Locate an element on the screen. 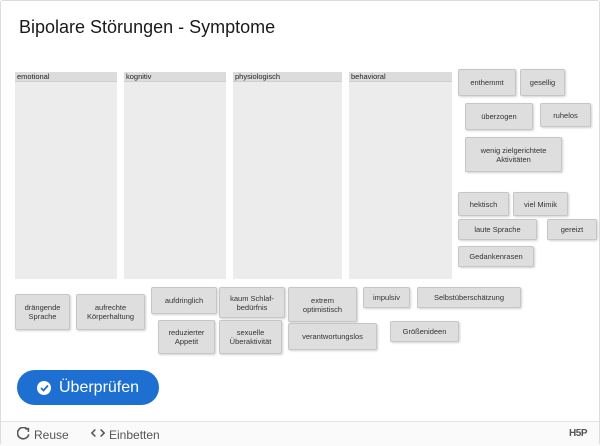 Image resolution: width=600 pixels, height=446 pixels. draggable-tile: ruhelos is located at coordinates (565, 115).